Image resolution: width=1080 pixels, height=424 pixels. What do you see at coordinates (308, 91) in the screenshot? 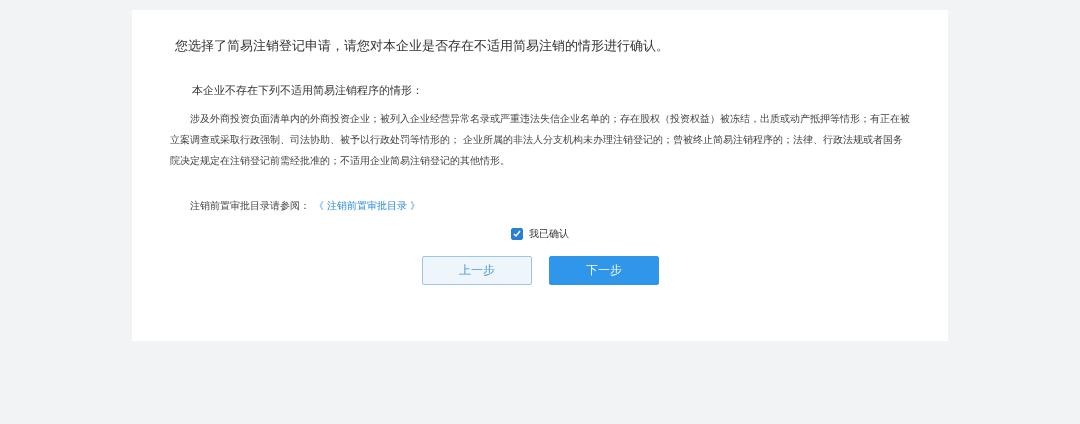
I see `subheading: 本企业不存在下列不适用简易注销程序的情形：` at bounding box center [308, 91].